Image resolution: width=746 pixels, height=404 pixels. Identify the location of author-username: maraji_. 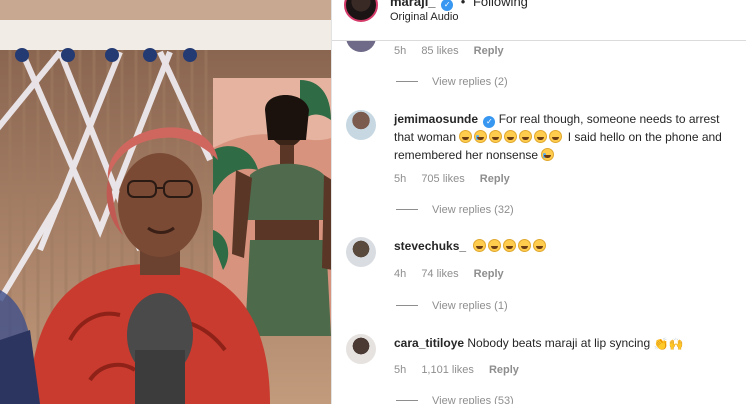
(413, 4).